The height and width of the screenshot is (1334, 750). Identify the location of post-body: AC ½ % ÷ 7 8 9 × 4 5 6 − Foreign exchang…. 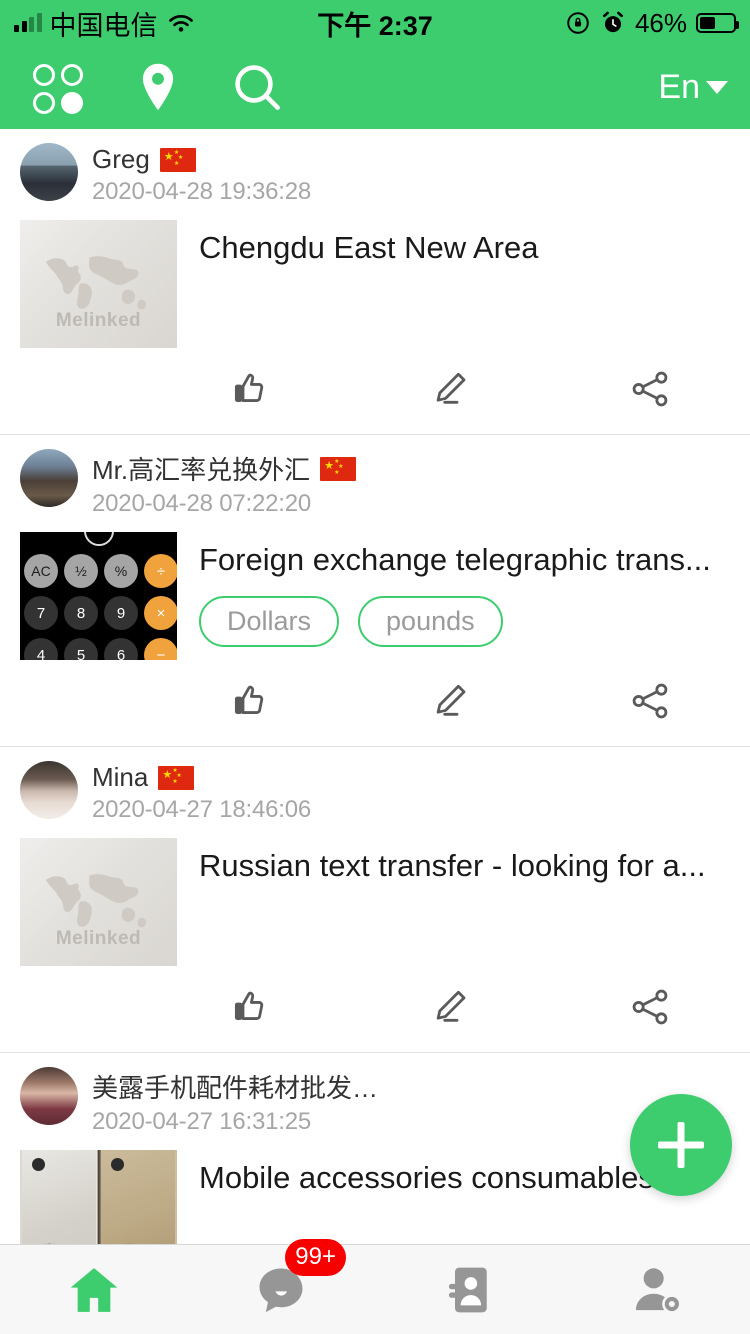
(375, 589).